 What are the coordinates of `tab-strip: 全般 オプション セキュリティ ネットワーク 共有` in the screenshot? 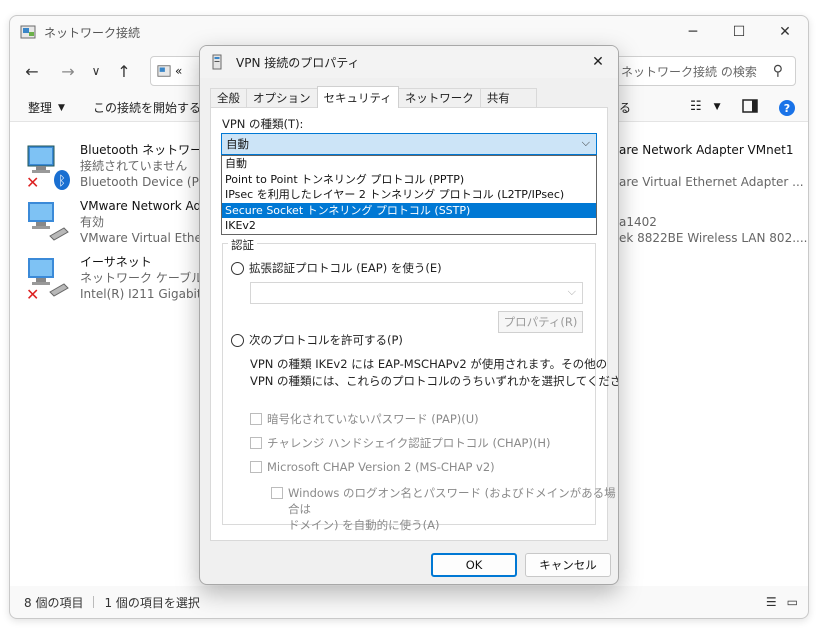 It's located at (373, 97).